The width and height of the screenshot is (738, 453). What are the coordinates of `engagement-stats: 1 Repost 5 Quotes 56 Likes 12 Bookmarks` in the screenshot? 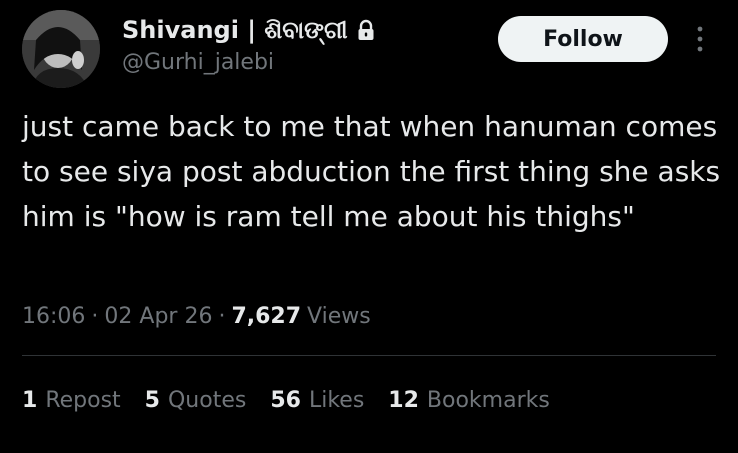 It's located at (286, 400).